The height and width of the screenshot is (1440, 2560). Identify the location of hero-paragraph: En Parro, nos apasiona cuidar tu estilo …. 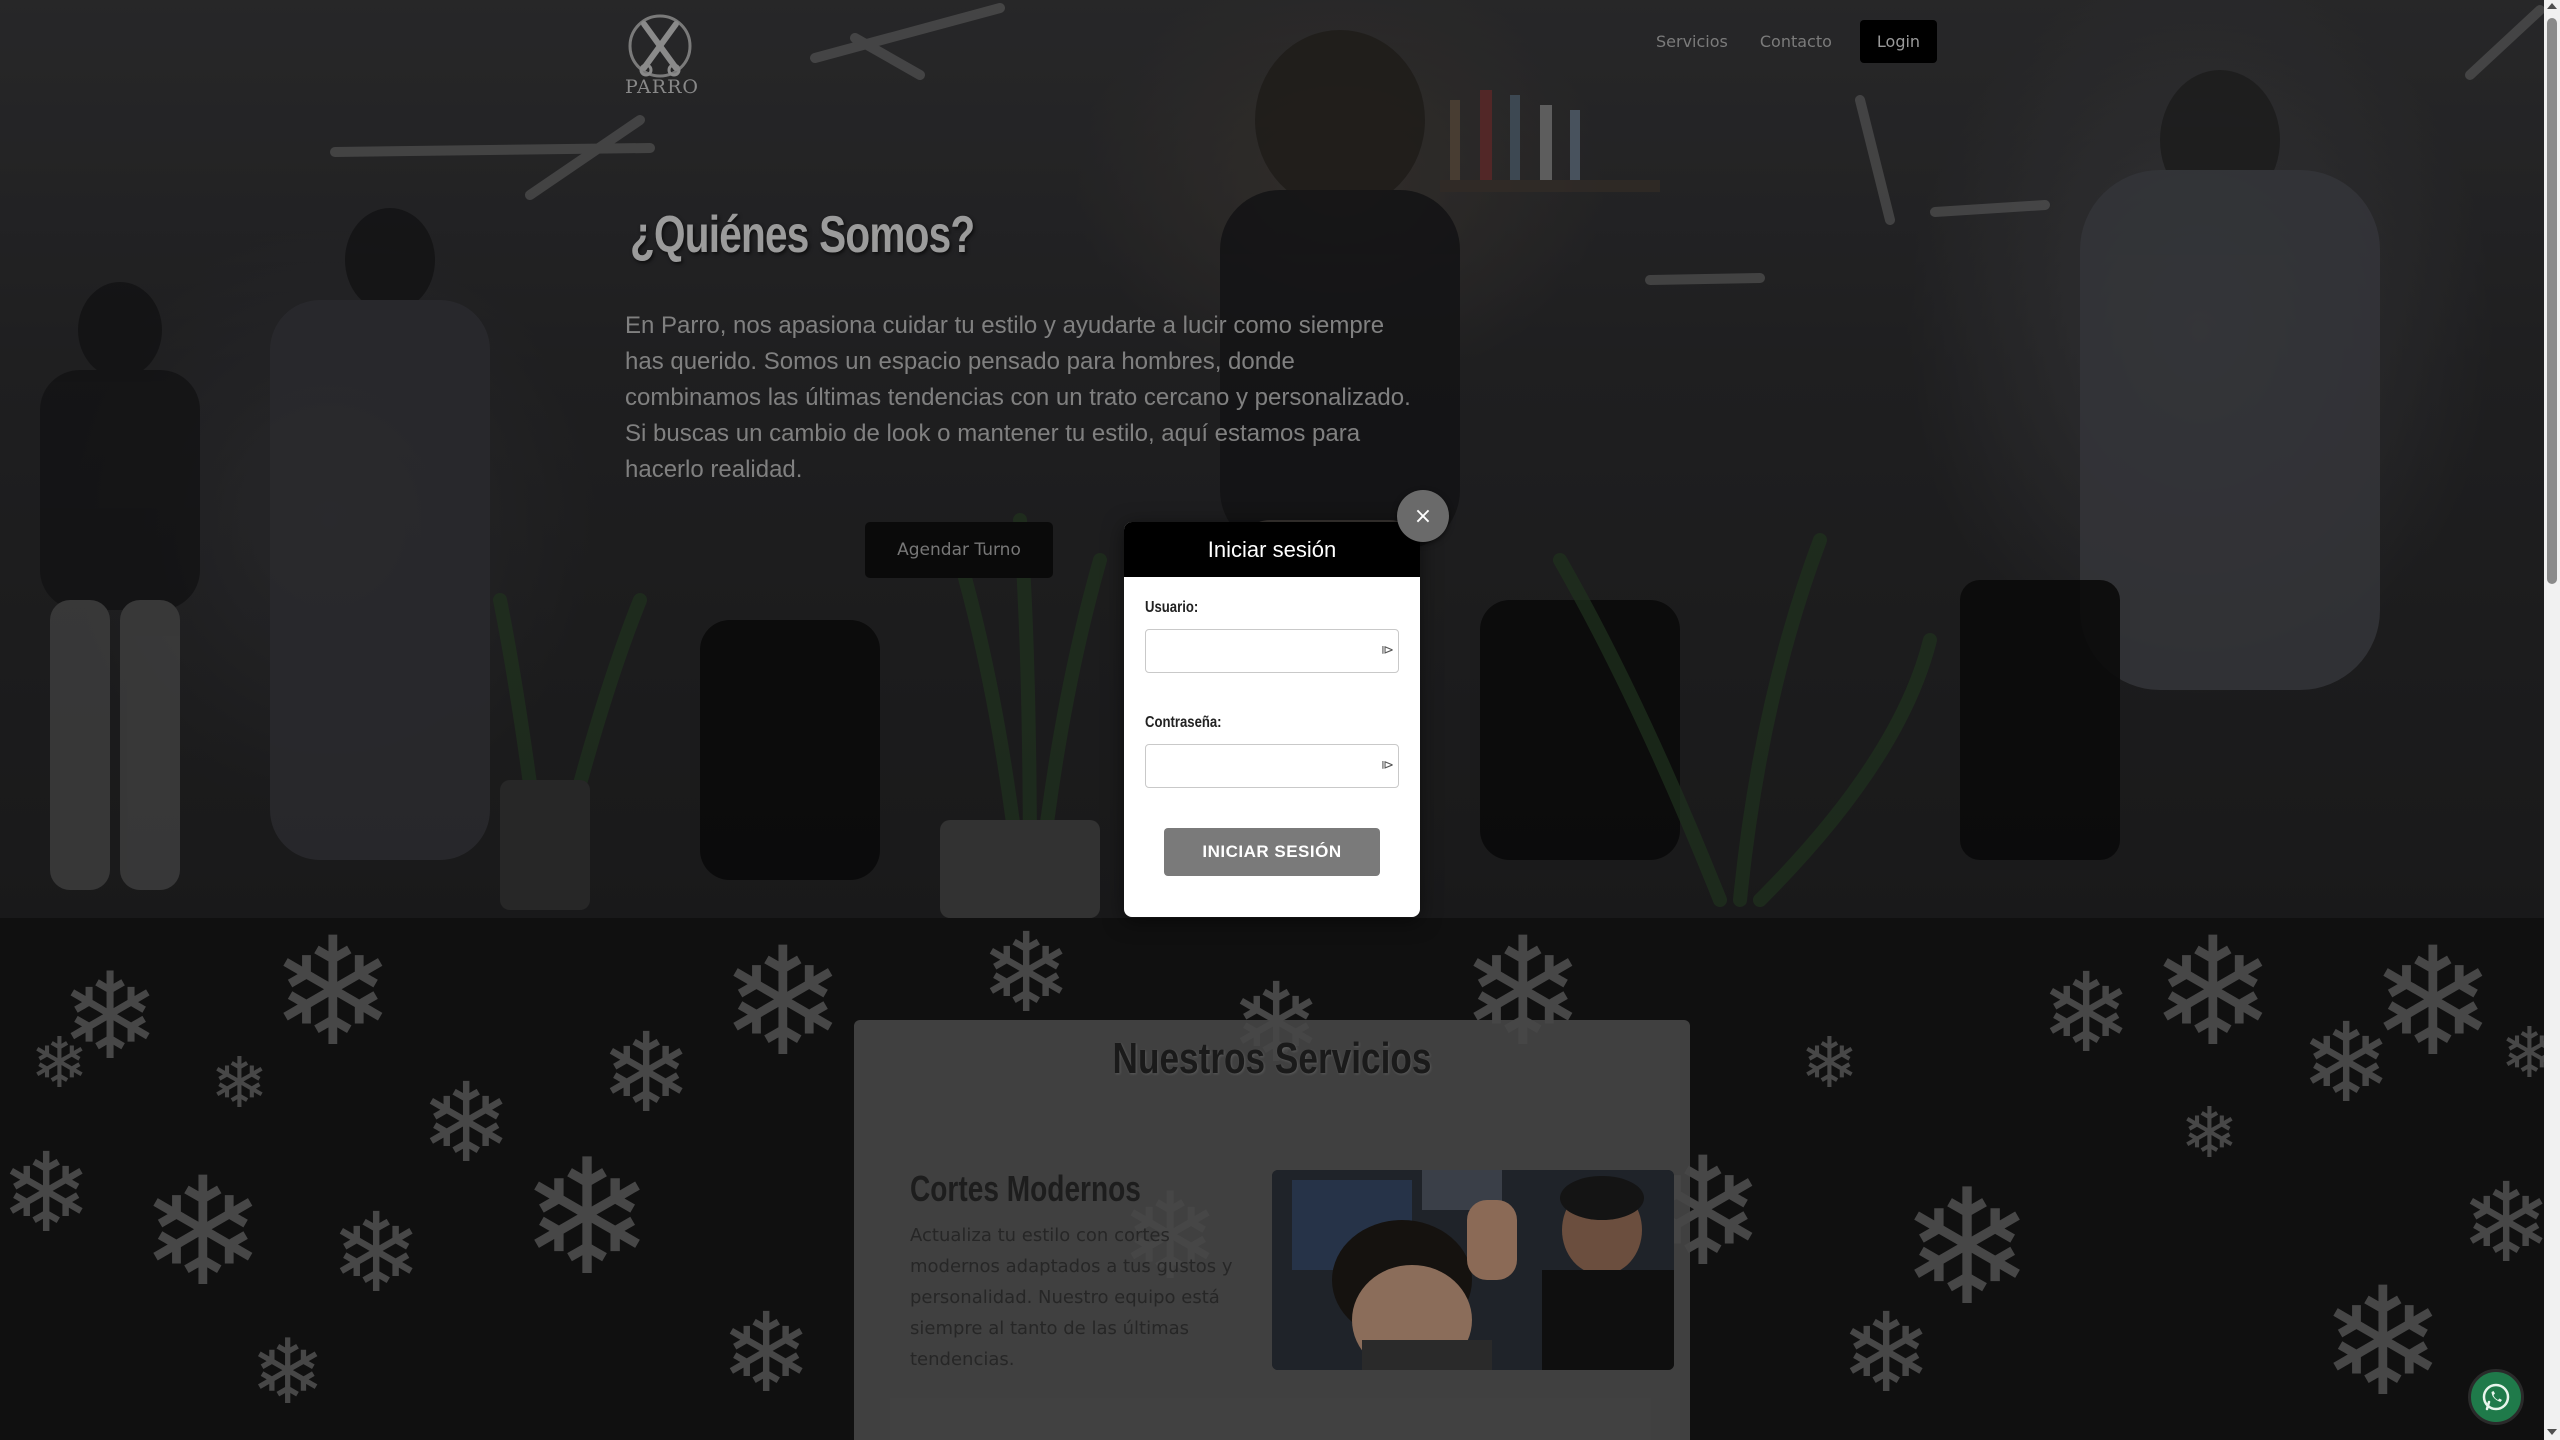
(1018, 397).